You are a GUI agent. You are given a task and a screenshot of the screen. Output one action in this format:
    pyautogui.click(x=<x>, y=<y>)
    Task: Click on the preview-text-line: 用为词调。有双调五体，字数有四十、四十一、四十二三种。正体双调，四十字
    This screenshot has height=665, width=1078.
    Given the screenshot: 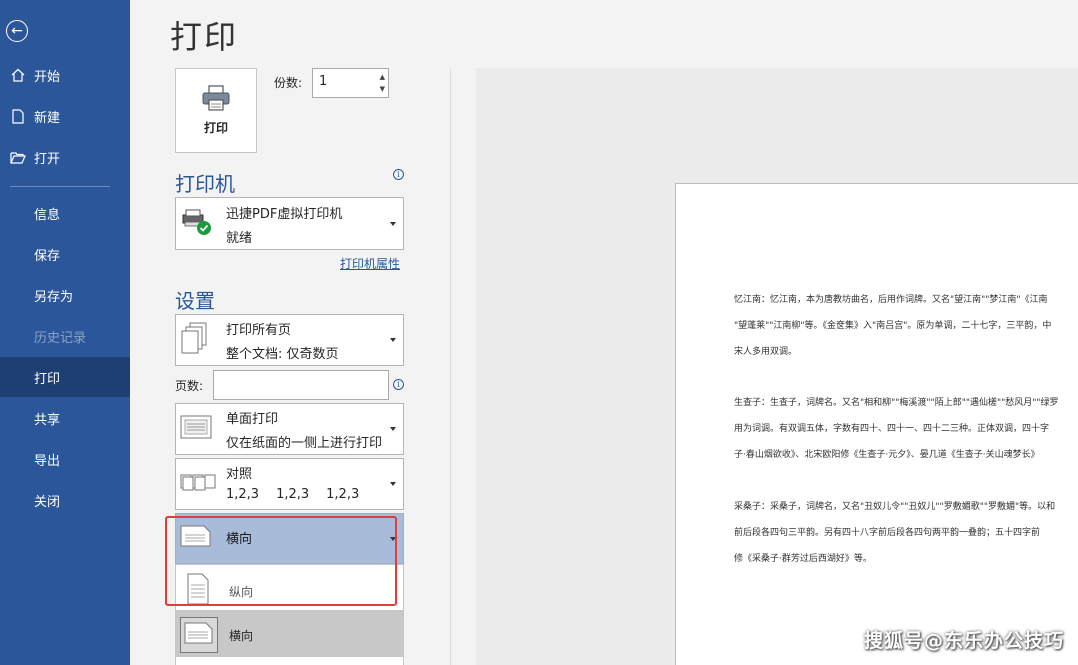 What is the action you would take?
    pyautogui.click(x=892, y=429)
    